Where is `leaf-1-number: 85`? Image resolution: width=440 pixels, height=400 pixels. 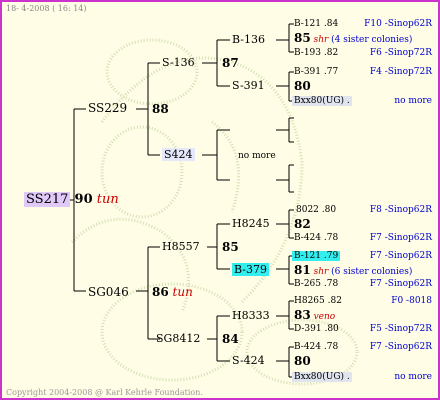
leaf-1-number: 85 is located at coordinates (302, 38).